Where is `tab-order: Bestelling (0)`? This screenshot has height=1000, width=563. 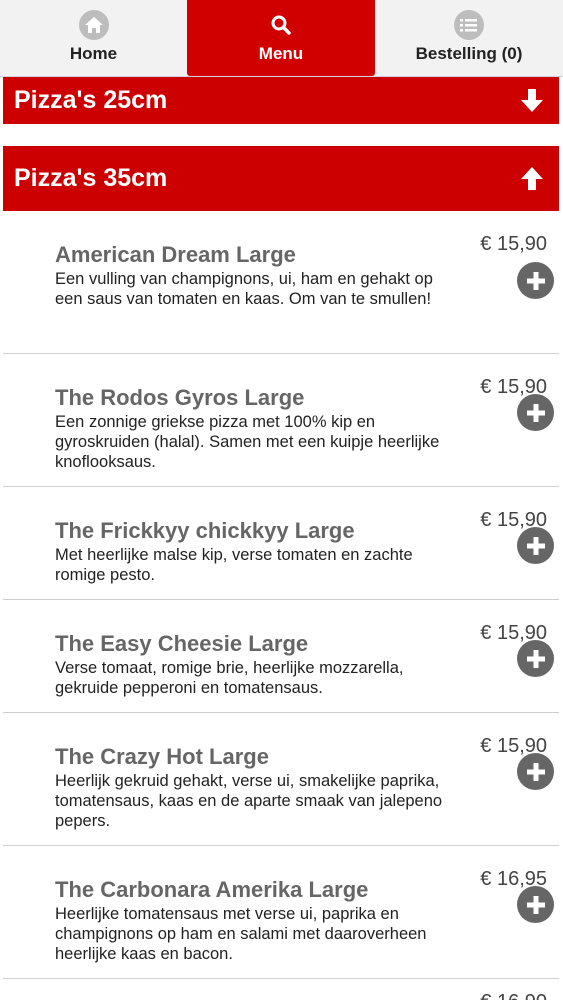 tab-order: Bestelling (0) is located at coordinates (469, 38).